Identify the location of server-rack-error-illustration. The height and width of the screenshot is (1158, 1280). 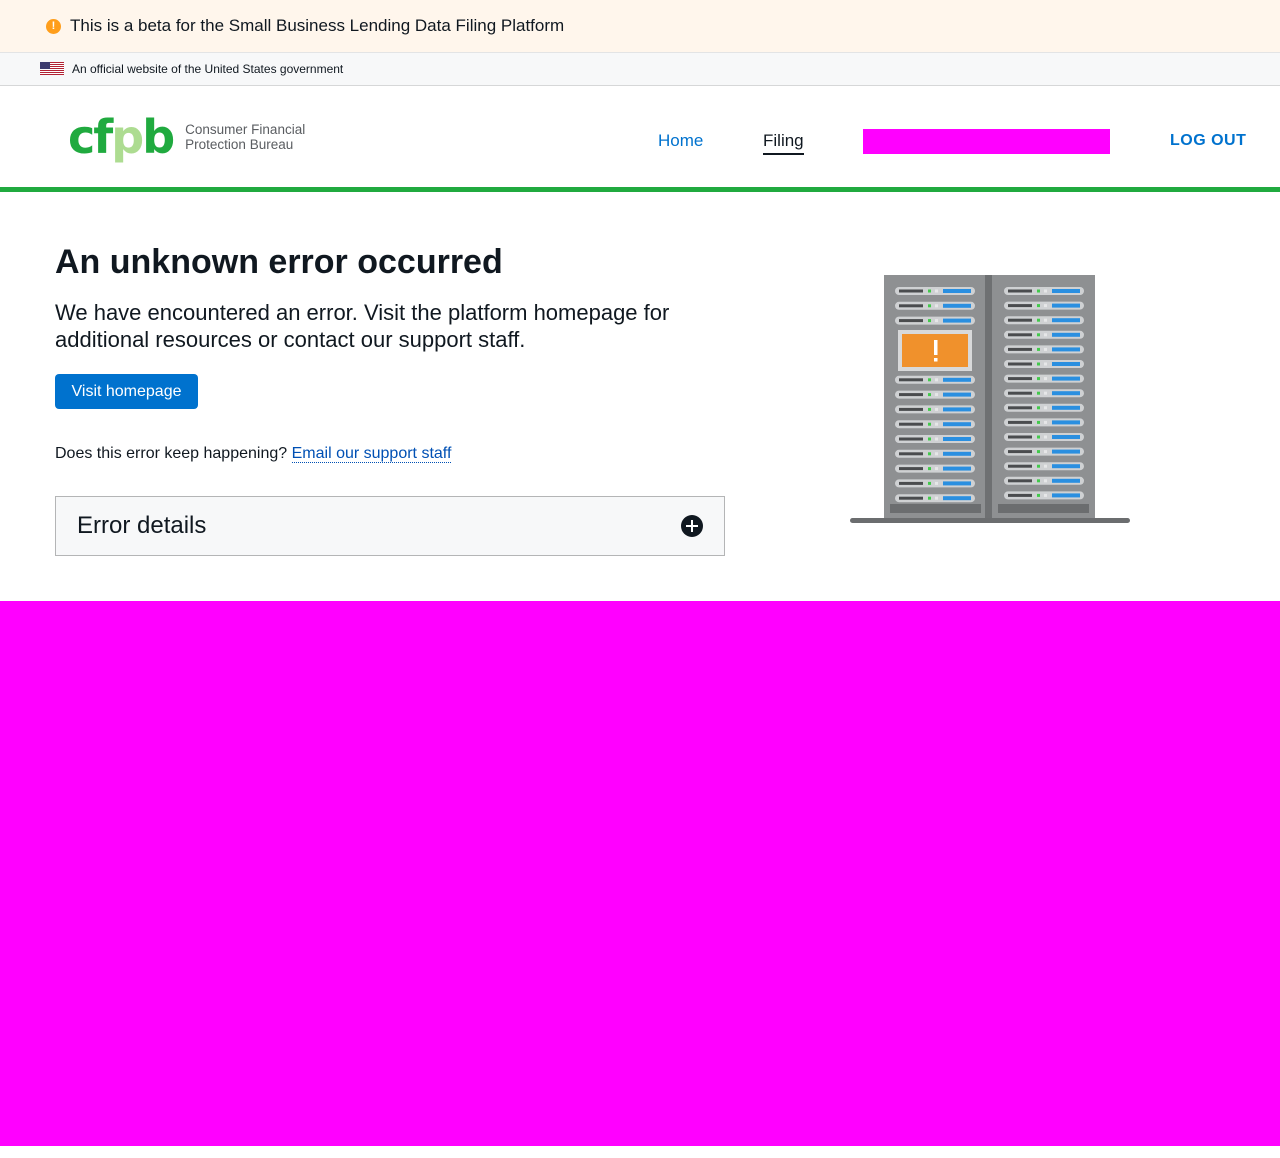
(990, 399).